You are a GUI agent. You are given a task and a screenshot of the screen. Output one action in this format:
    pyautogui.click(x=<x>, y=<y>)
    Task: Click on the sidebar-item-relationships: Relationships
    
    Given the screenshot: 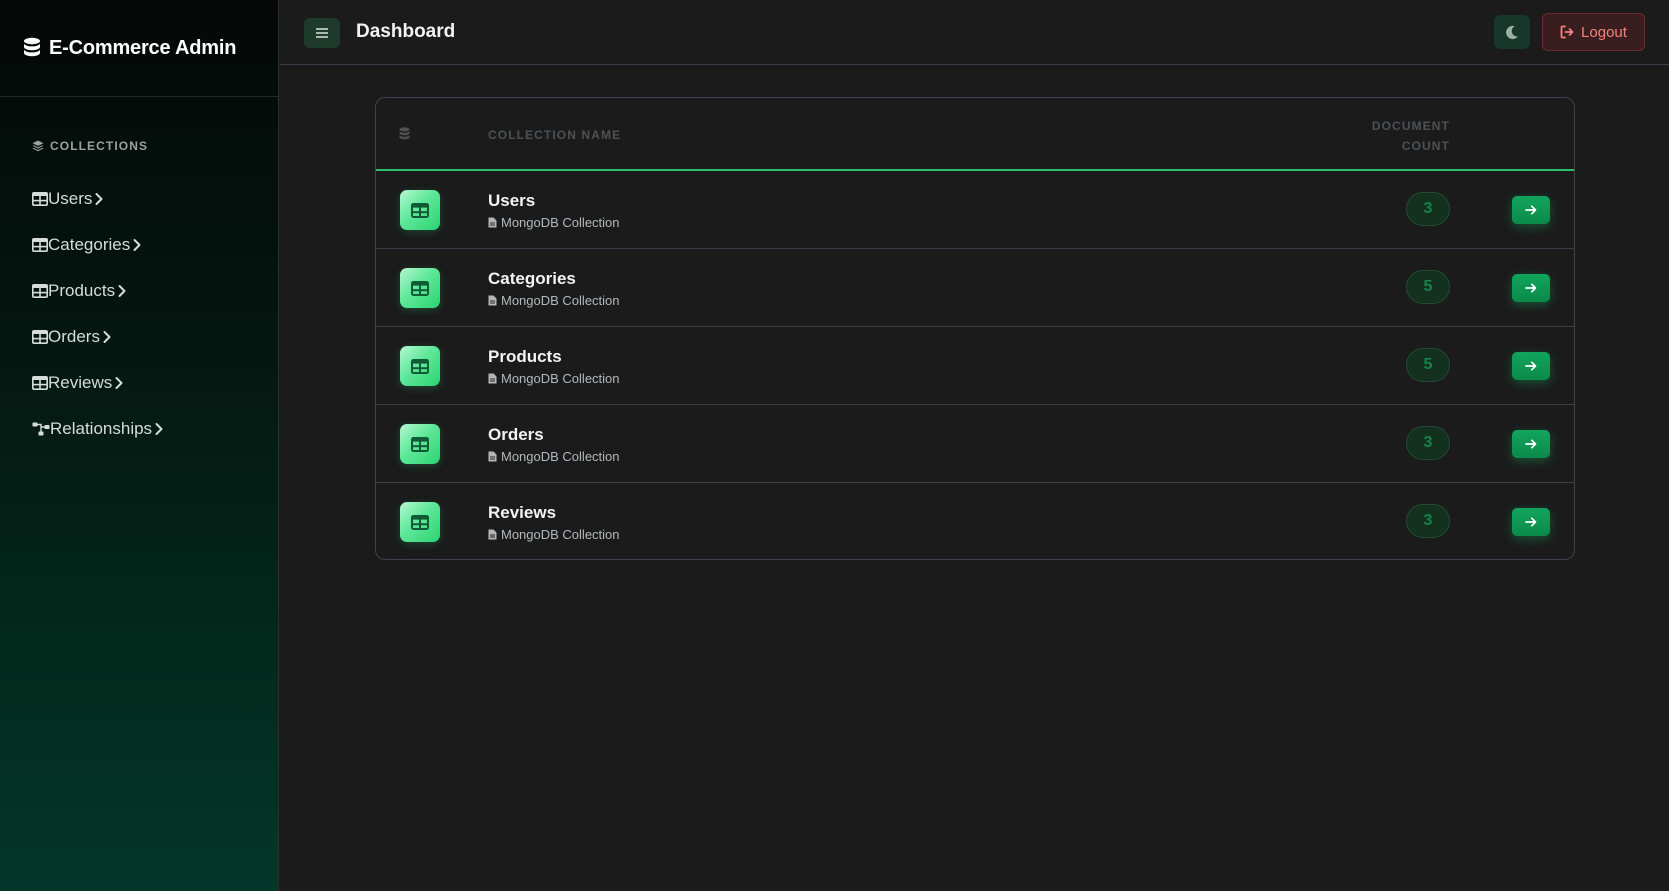 What is the action you would take?
    pyautogui.click(x=139, y=429)
    